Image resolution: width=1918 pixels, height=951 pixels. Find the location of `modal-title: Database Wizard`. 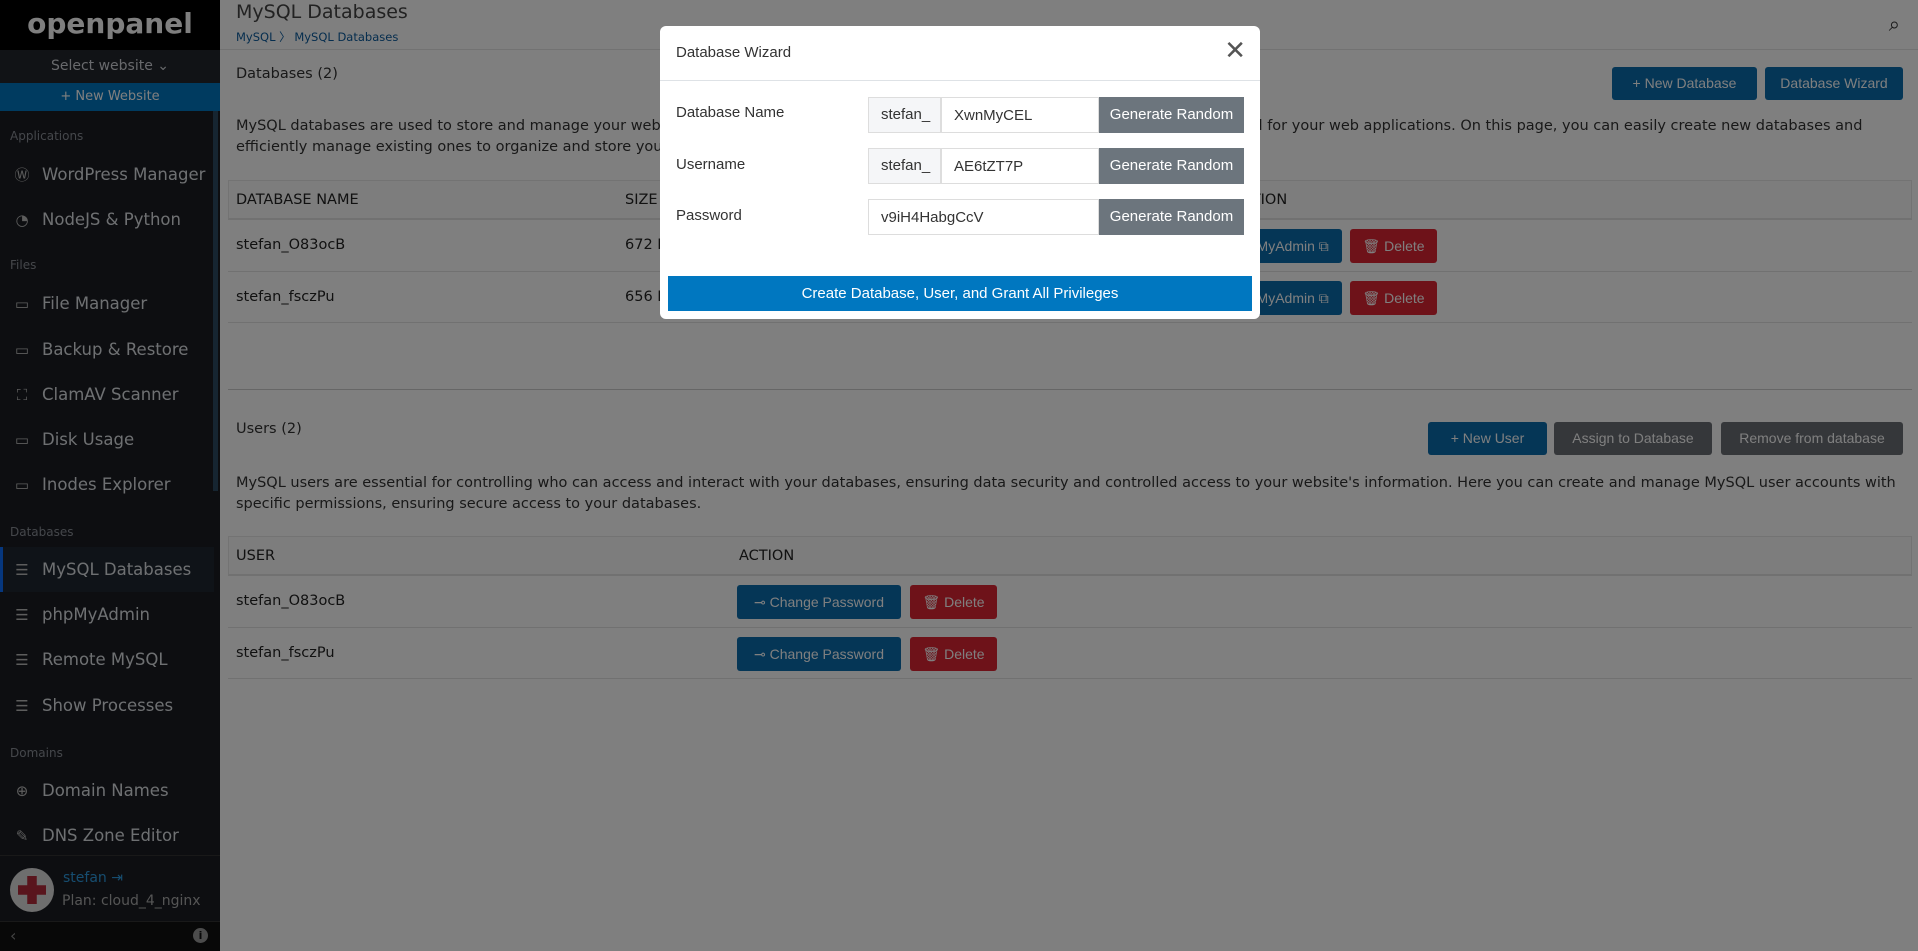

modal-title: Database Wizard is located at coordinates (960, 53).